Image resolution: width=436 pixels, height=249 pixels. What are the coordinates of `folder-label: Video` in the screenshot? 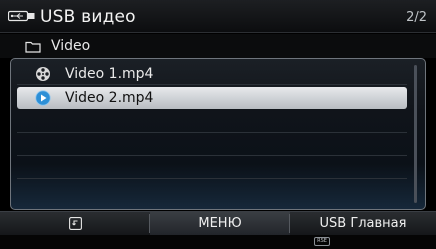 It's located at (71, 46).